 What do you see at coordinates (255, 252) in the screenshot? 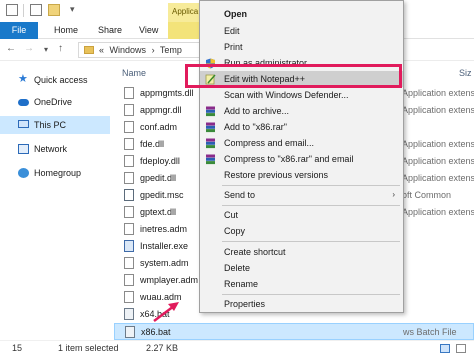
I see `menu-item-label: Create shortcut` at bounding box center [255, 252].